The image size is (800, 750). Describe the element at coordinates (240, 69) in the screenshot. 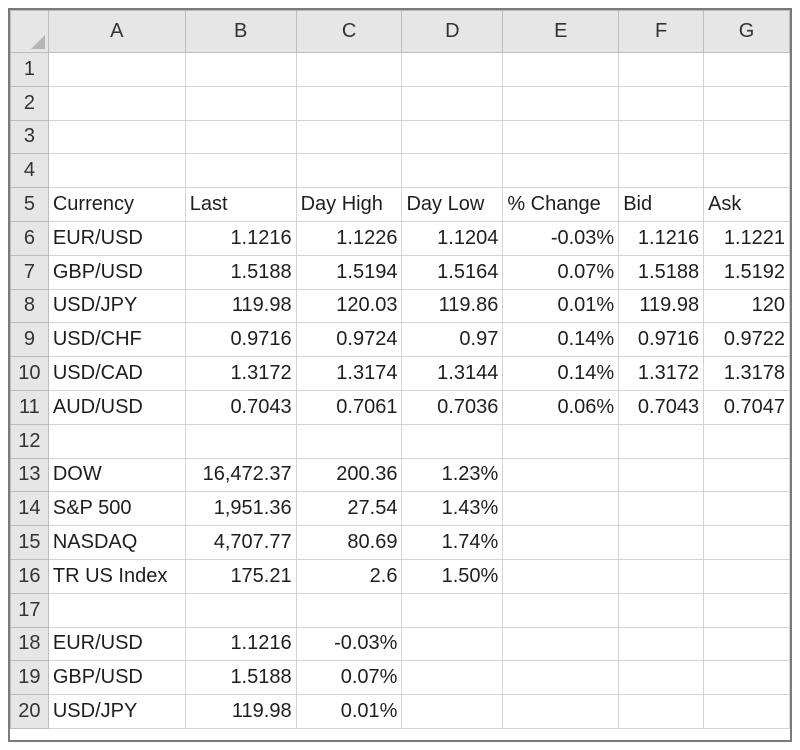

I see `cell-b1` at that location.